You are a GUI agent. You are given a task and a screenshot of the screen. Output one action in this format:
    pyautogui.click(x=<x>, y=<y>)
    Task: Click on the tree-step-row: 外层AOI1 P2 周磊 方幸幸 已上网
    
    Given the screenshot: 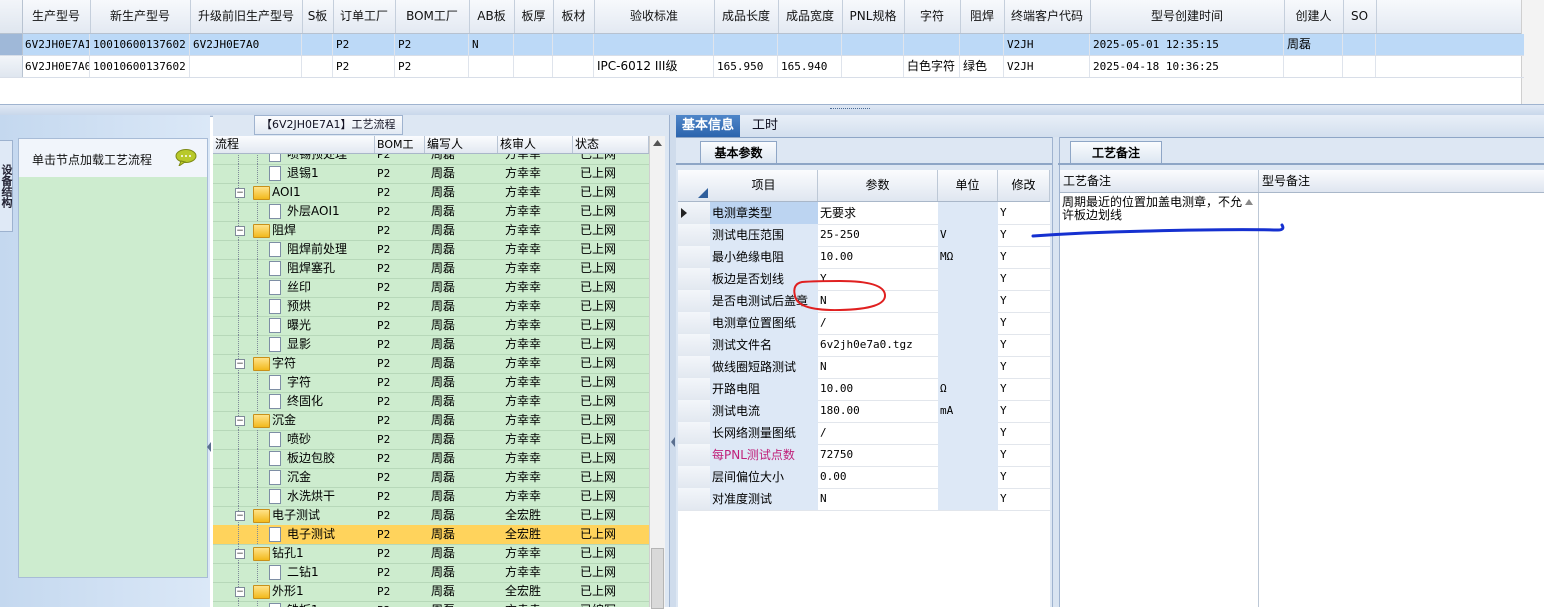 What is the action you would take?
    pyautogui.click(x=431, y=212)
    